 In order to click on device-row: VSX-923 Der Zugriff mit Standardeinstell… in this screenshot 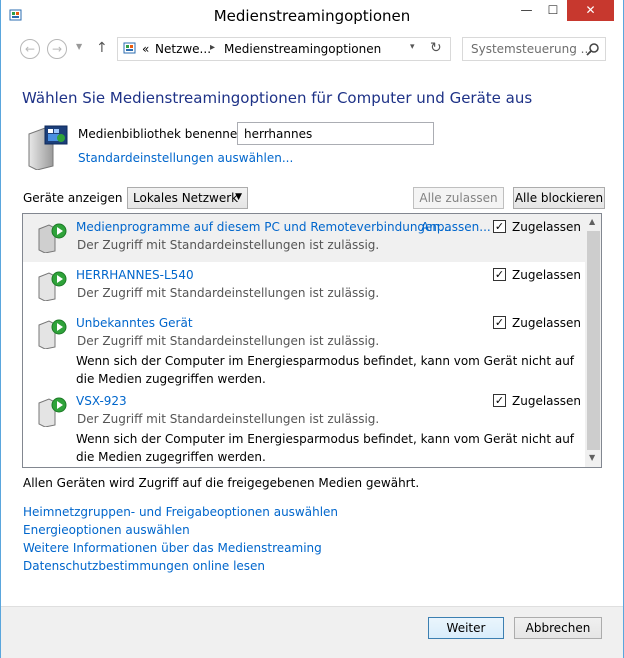, I will do `click(304, 427)`.